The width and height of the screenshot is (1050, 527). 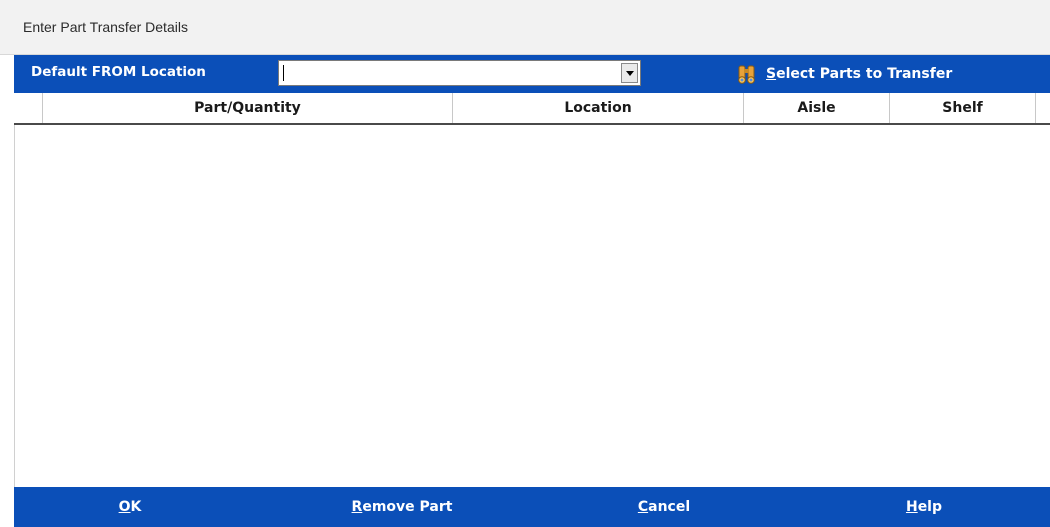 What do you see at coordinates (248, 108) in the screenshot?
I see `column-header-part-quantity: Part/Quantity` at bounding box center [248, 108].